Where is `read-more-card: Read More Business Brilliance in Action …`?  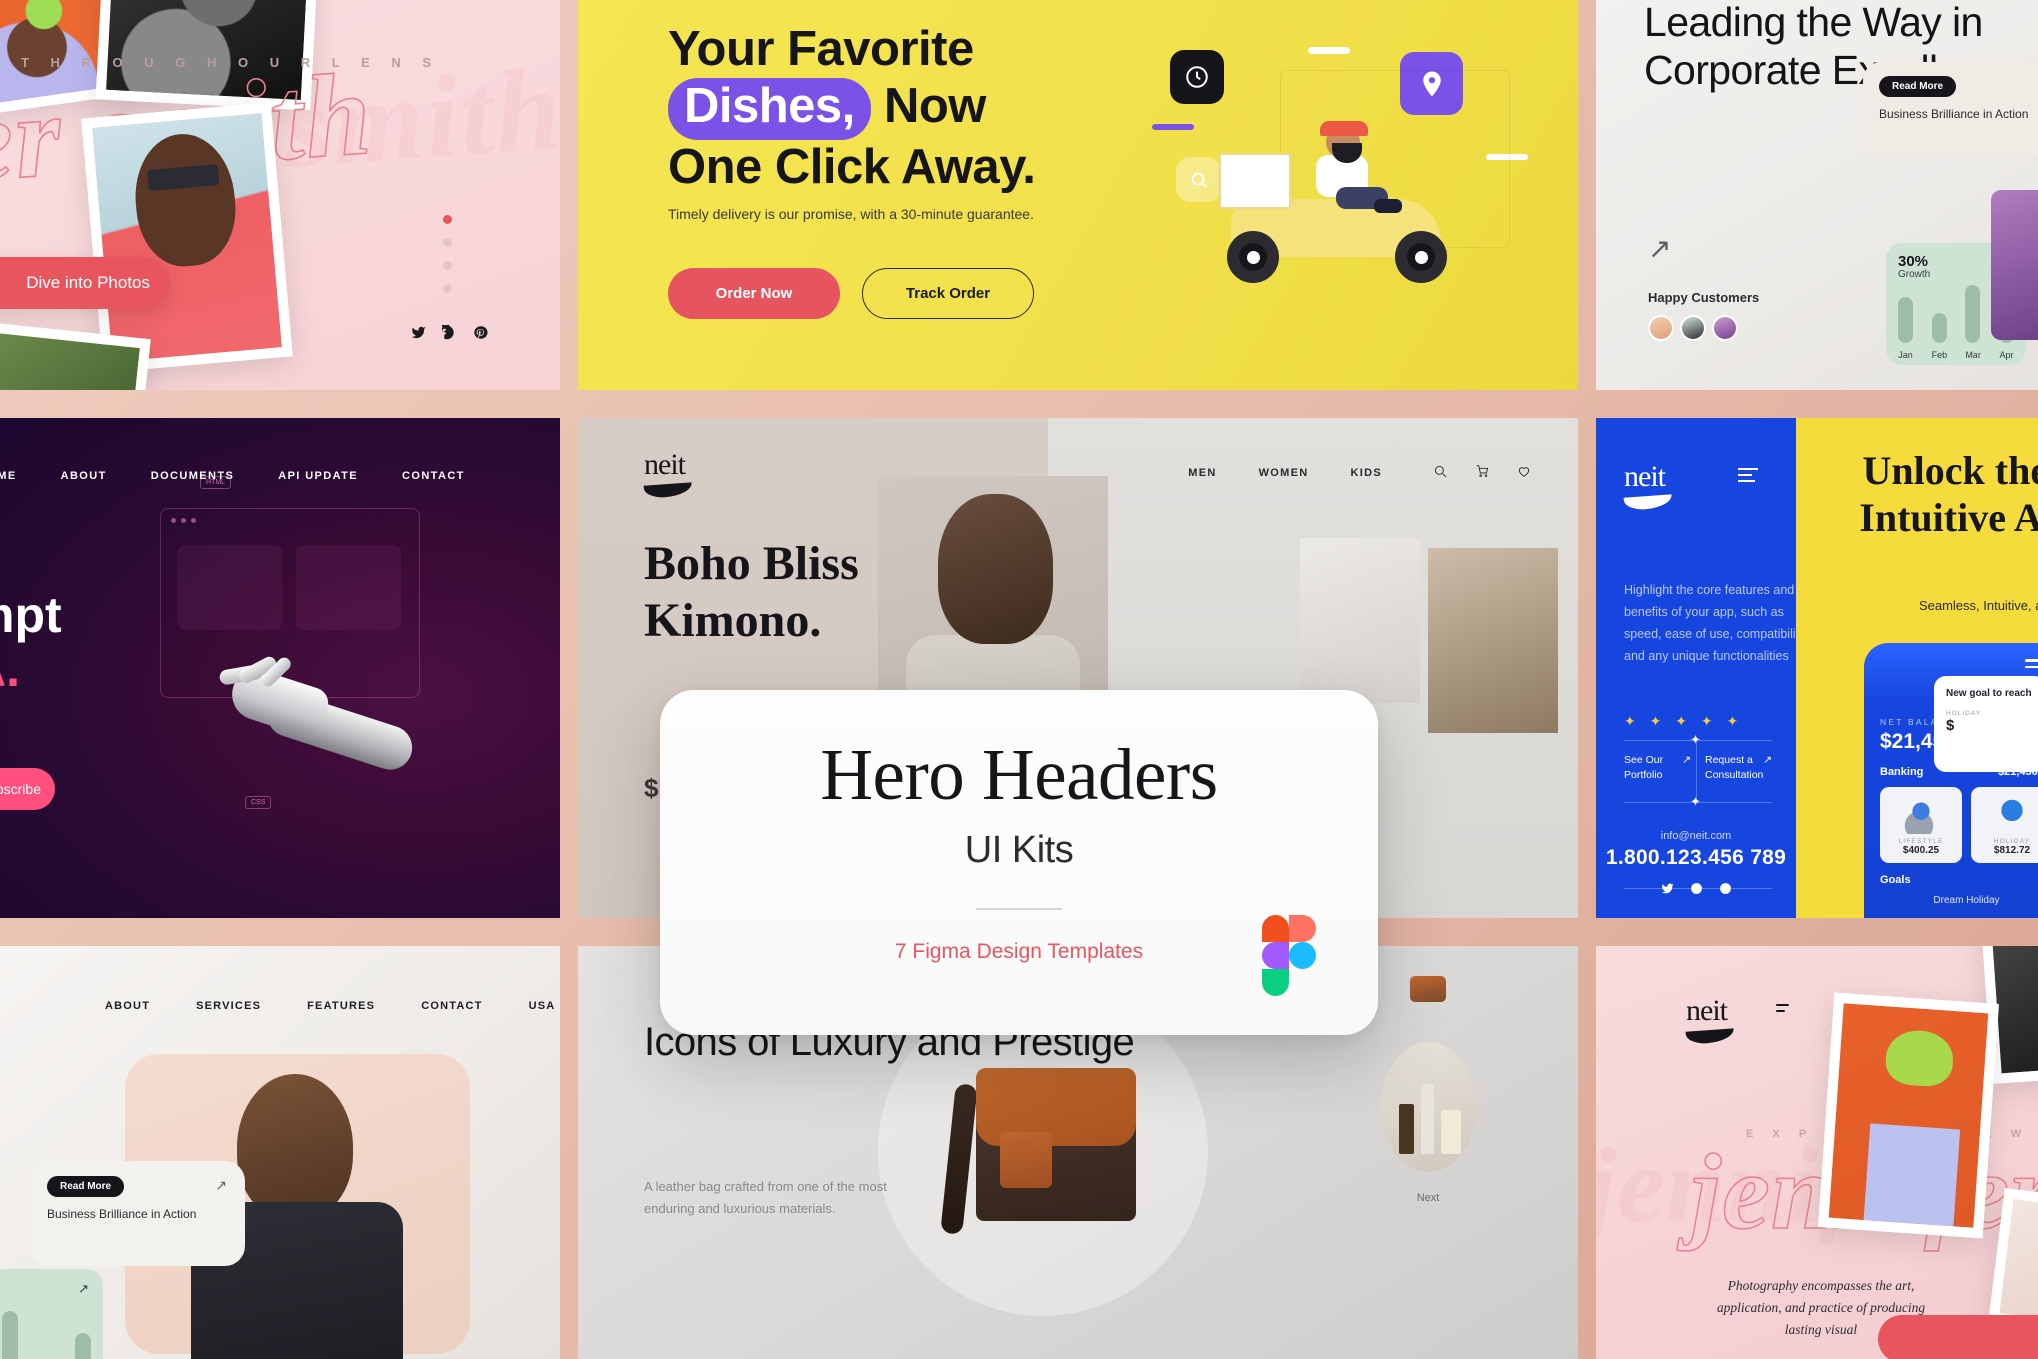
read-more-card: Read More Business Brilliance in Action … is located at coordinates (137, 1213).